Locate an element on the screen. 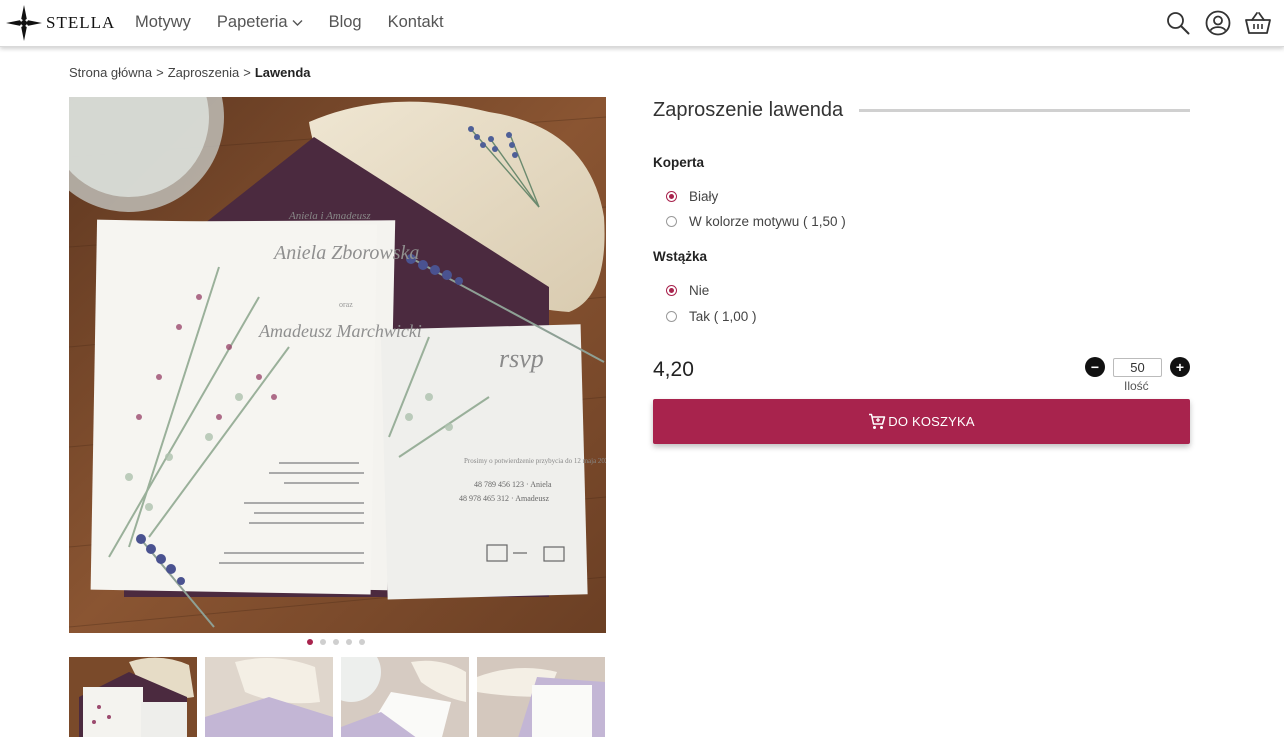 The image size is (1284, 737). search-button is located at coordinates (1178, 23).